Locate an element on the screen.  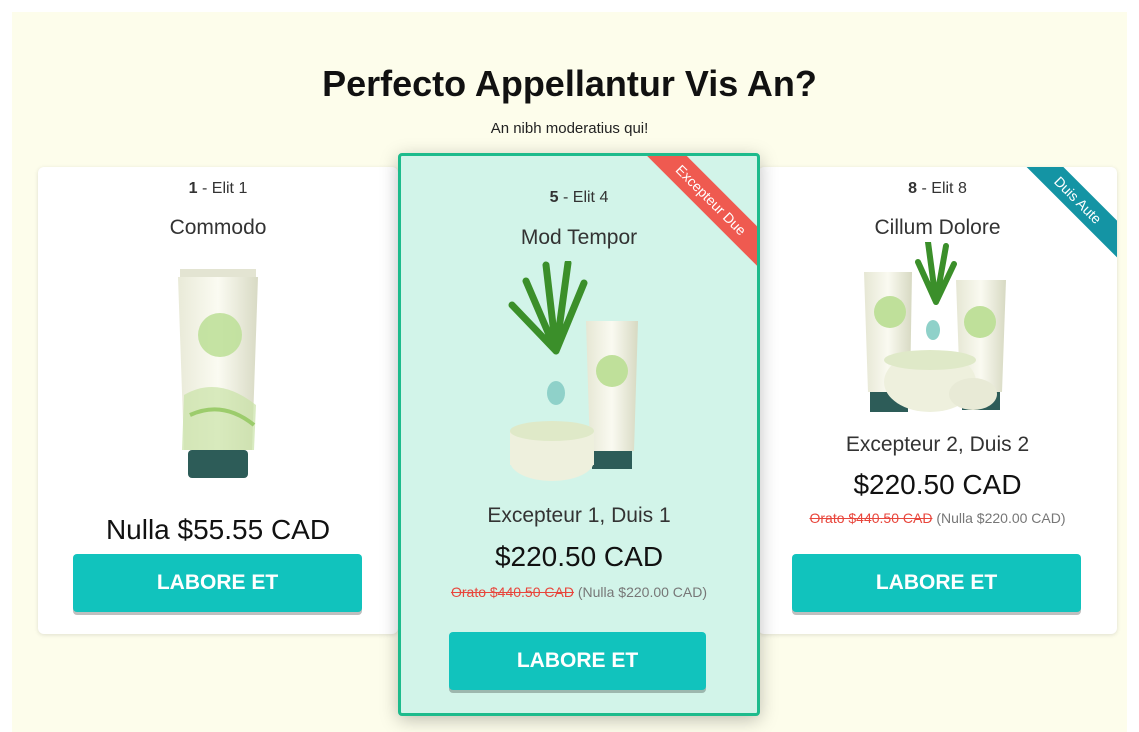
product-name: Cillum Dolore is located at coordinates (937, 227).